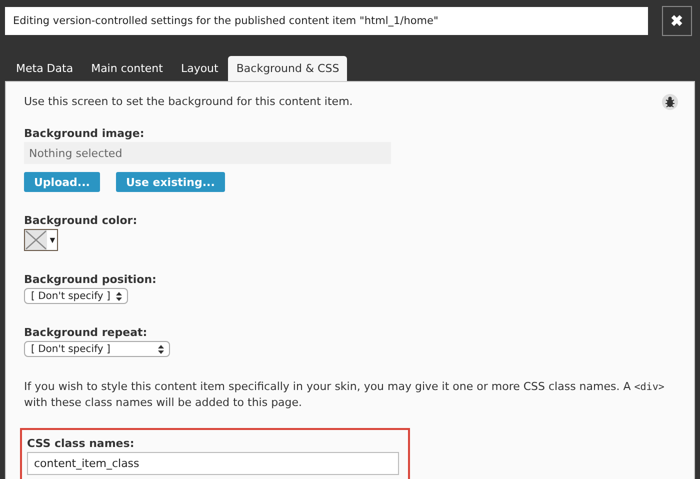 The image size is (700, 479). What do you see at coordinates (288, 68) in the screenshot?
I see `tab: Background & CSS` at bounding box center [288, 68].